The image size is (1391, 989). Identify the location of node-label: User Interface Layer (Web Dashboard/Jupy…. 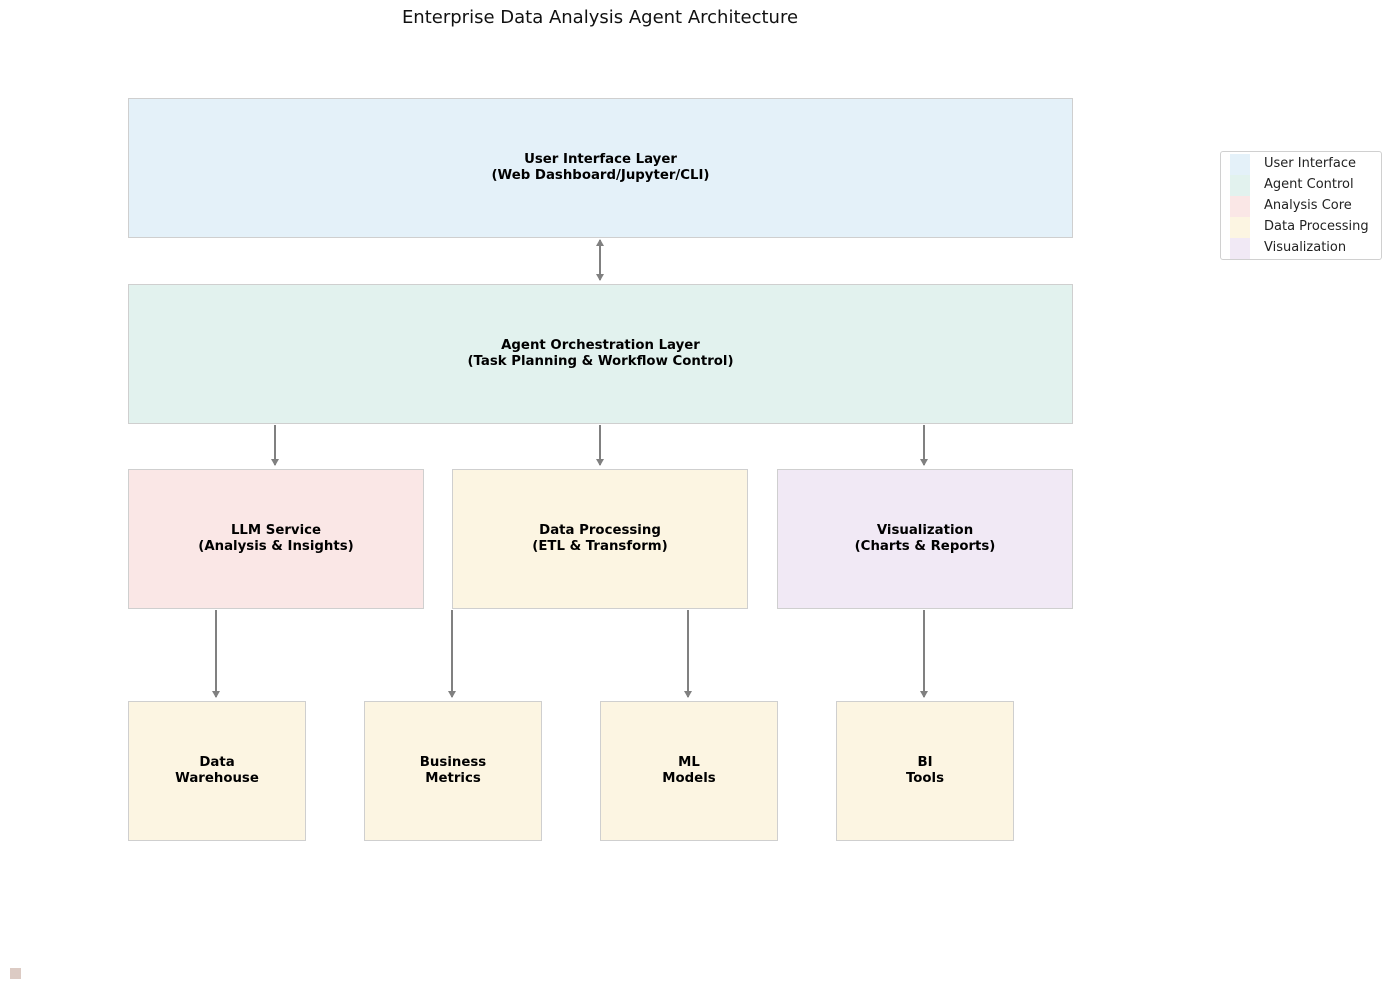
(600, 167).